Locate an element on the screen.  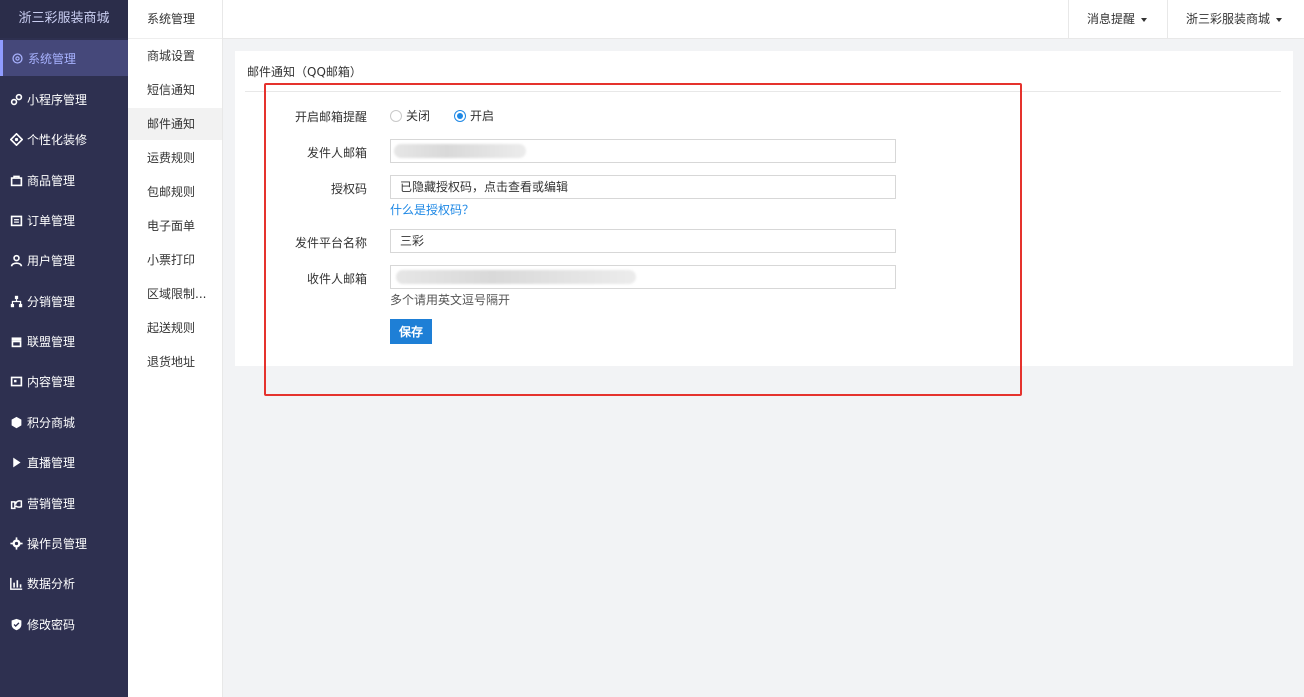
sidebar-item-distribution: 分销管理 is located at coordinates (64, 301).